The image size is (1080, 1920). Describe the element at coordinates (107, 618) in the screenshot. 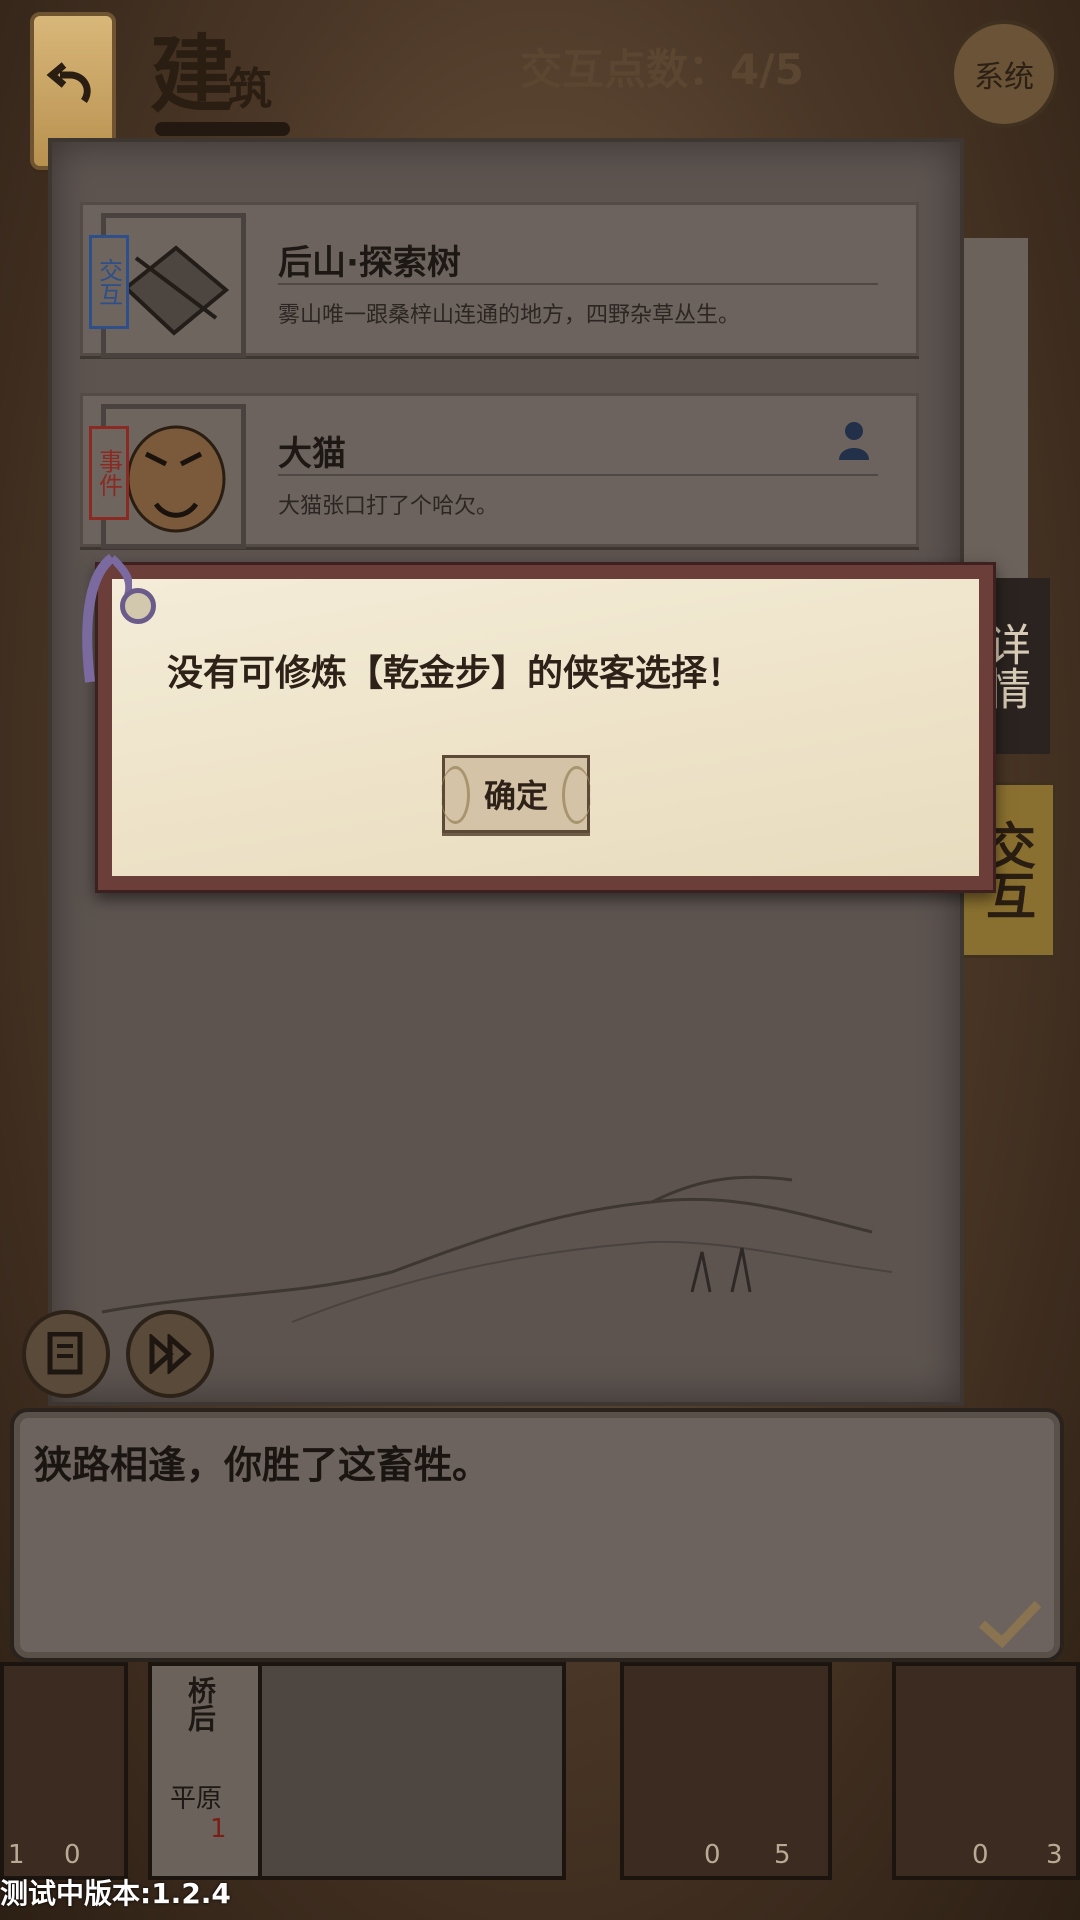

I see `ribbon-icon` at that location.